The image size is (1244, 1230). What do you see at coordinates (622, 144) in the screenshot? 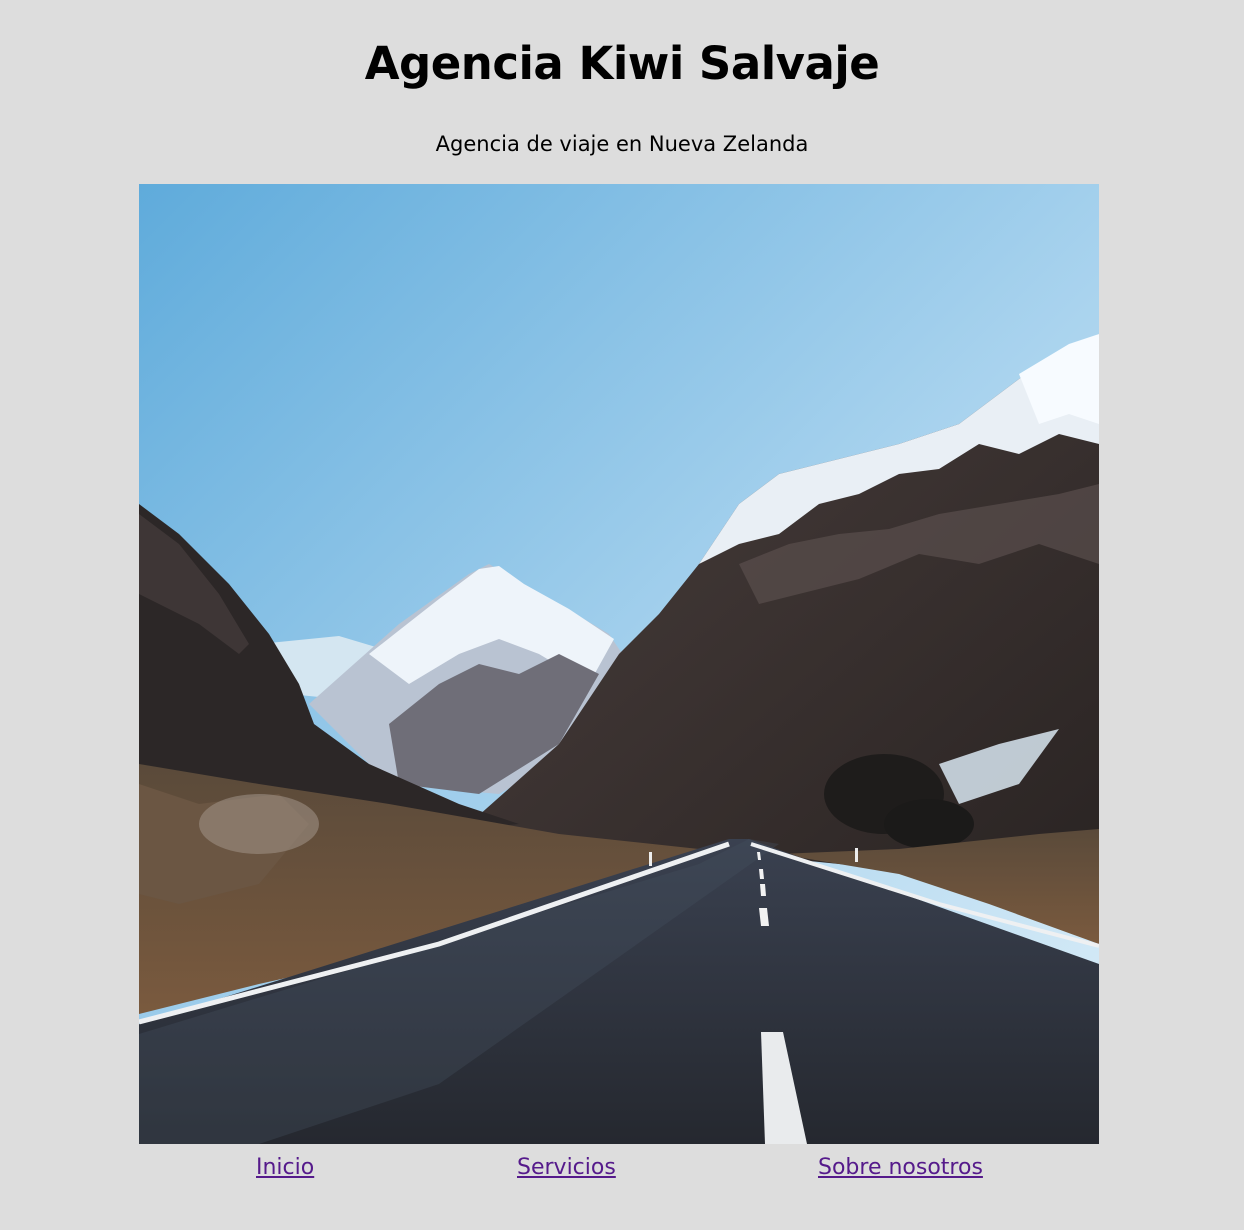
I see `site-subtitle: Agencia de viaje en Nueva Zelanda` at bounding box center [622, 144].